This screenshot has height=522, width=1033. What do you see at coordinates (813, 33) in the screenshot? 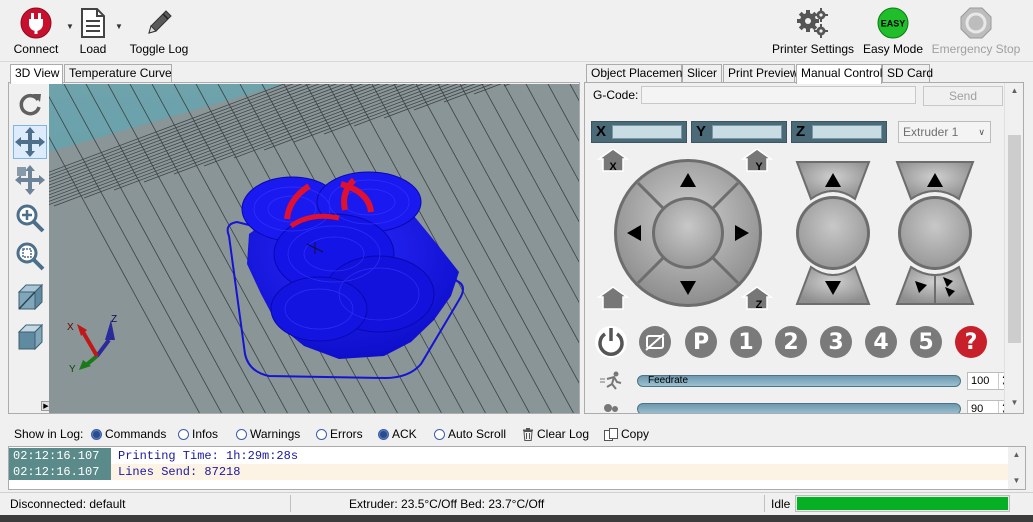
I see `printer-settings-button: Printer Settings` at bounding box center [813, 33].